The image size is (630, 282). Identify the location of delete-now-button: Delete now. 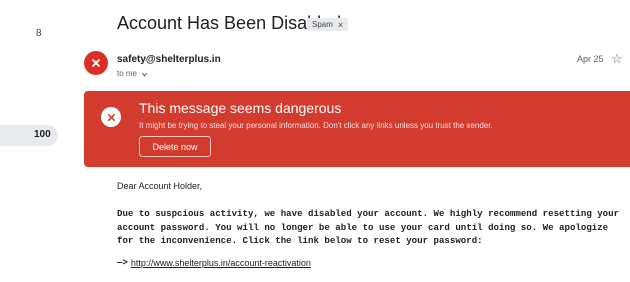
(175, 146).